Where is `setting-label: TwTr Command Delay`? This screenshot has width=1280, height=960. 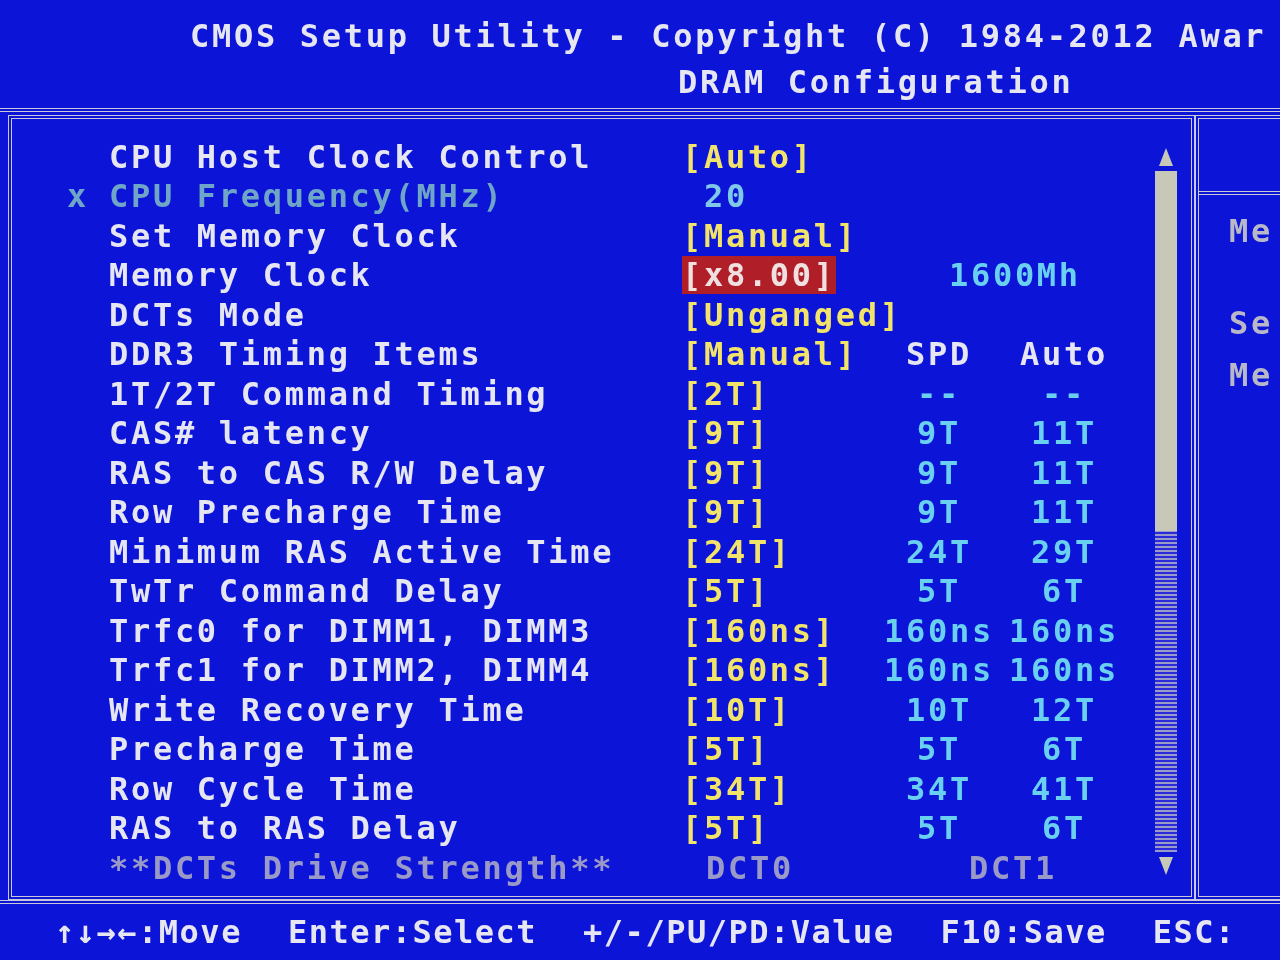 setting-label: TwTr Command Delay is located at coordinates (307, 591).